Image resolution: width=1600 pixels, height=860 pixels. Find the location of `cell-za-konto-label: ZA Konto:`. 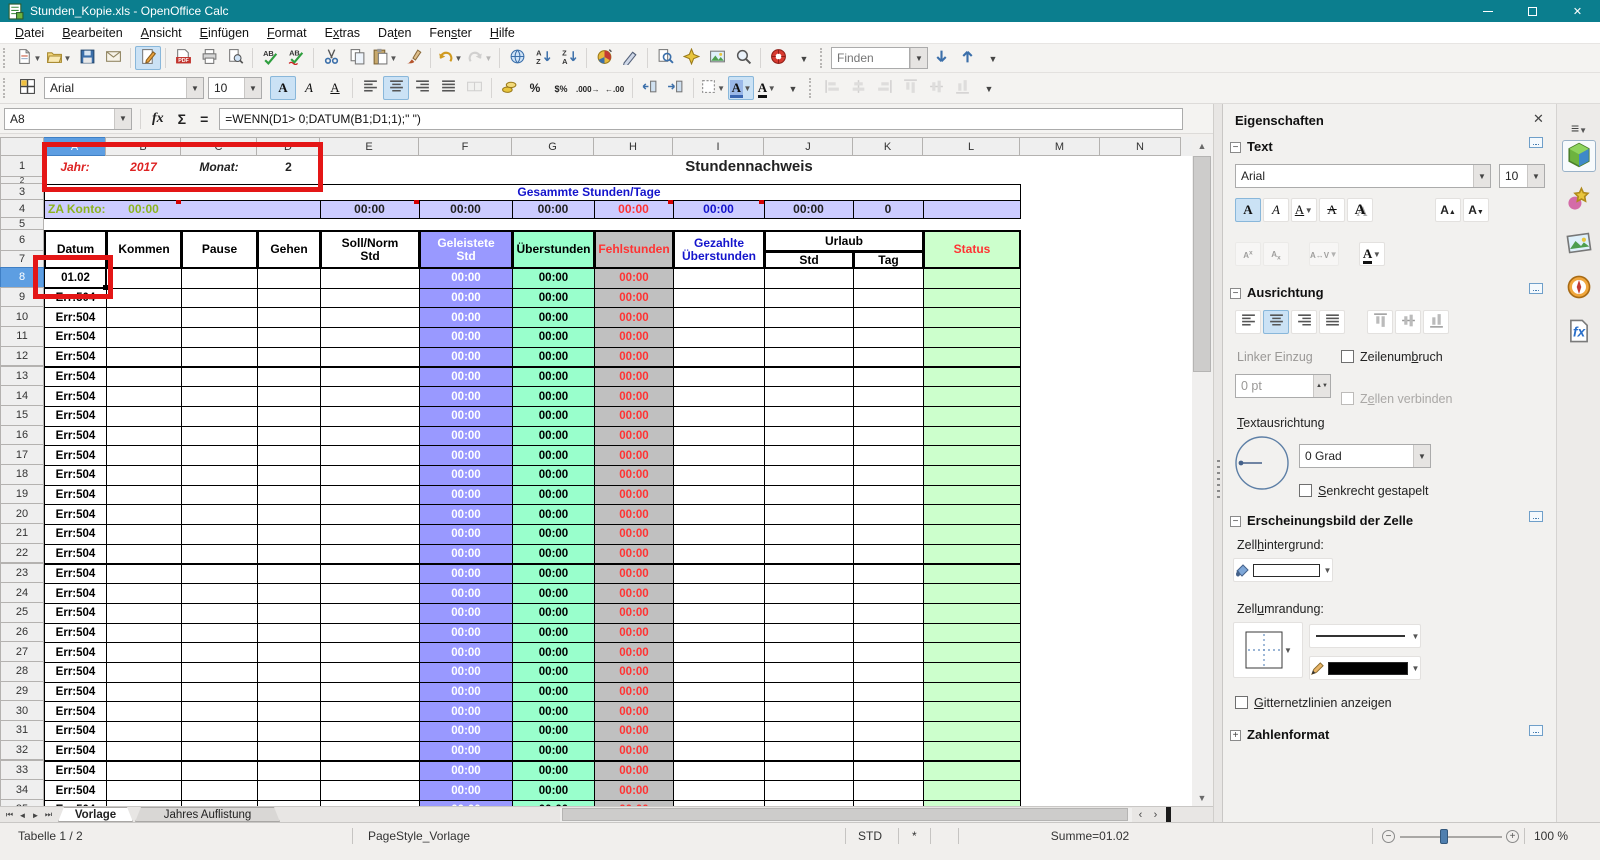

cell-za-konto-label: ZA Konto: is located at coordinates (78, 209).